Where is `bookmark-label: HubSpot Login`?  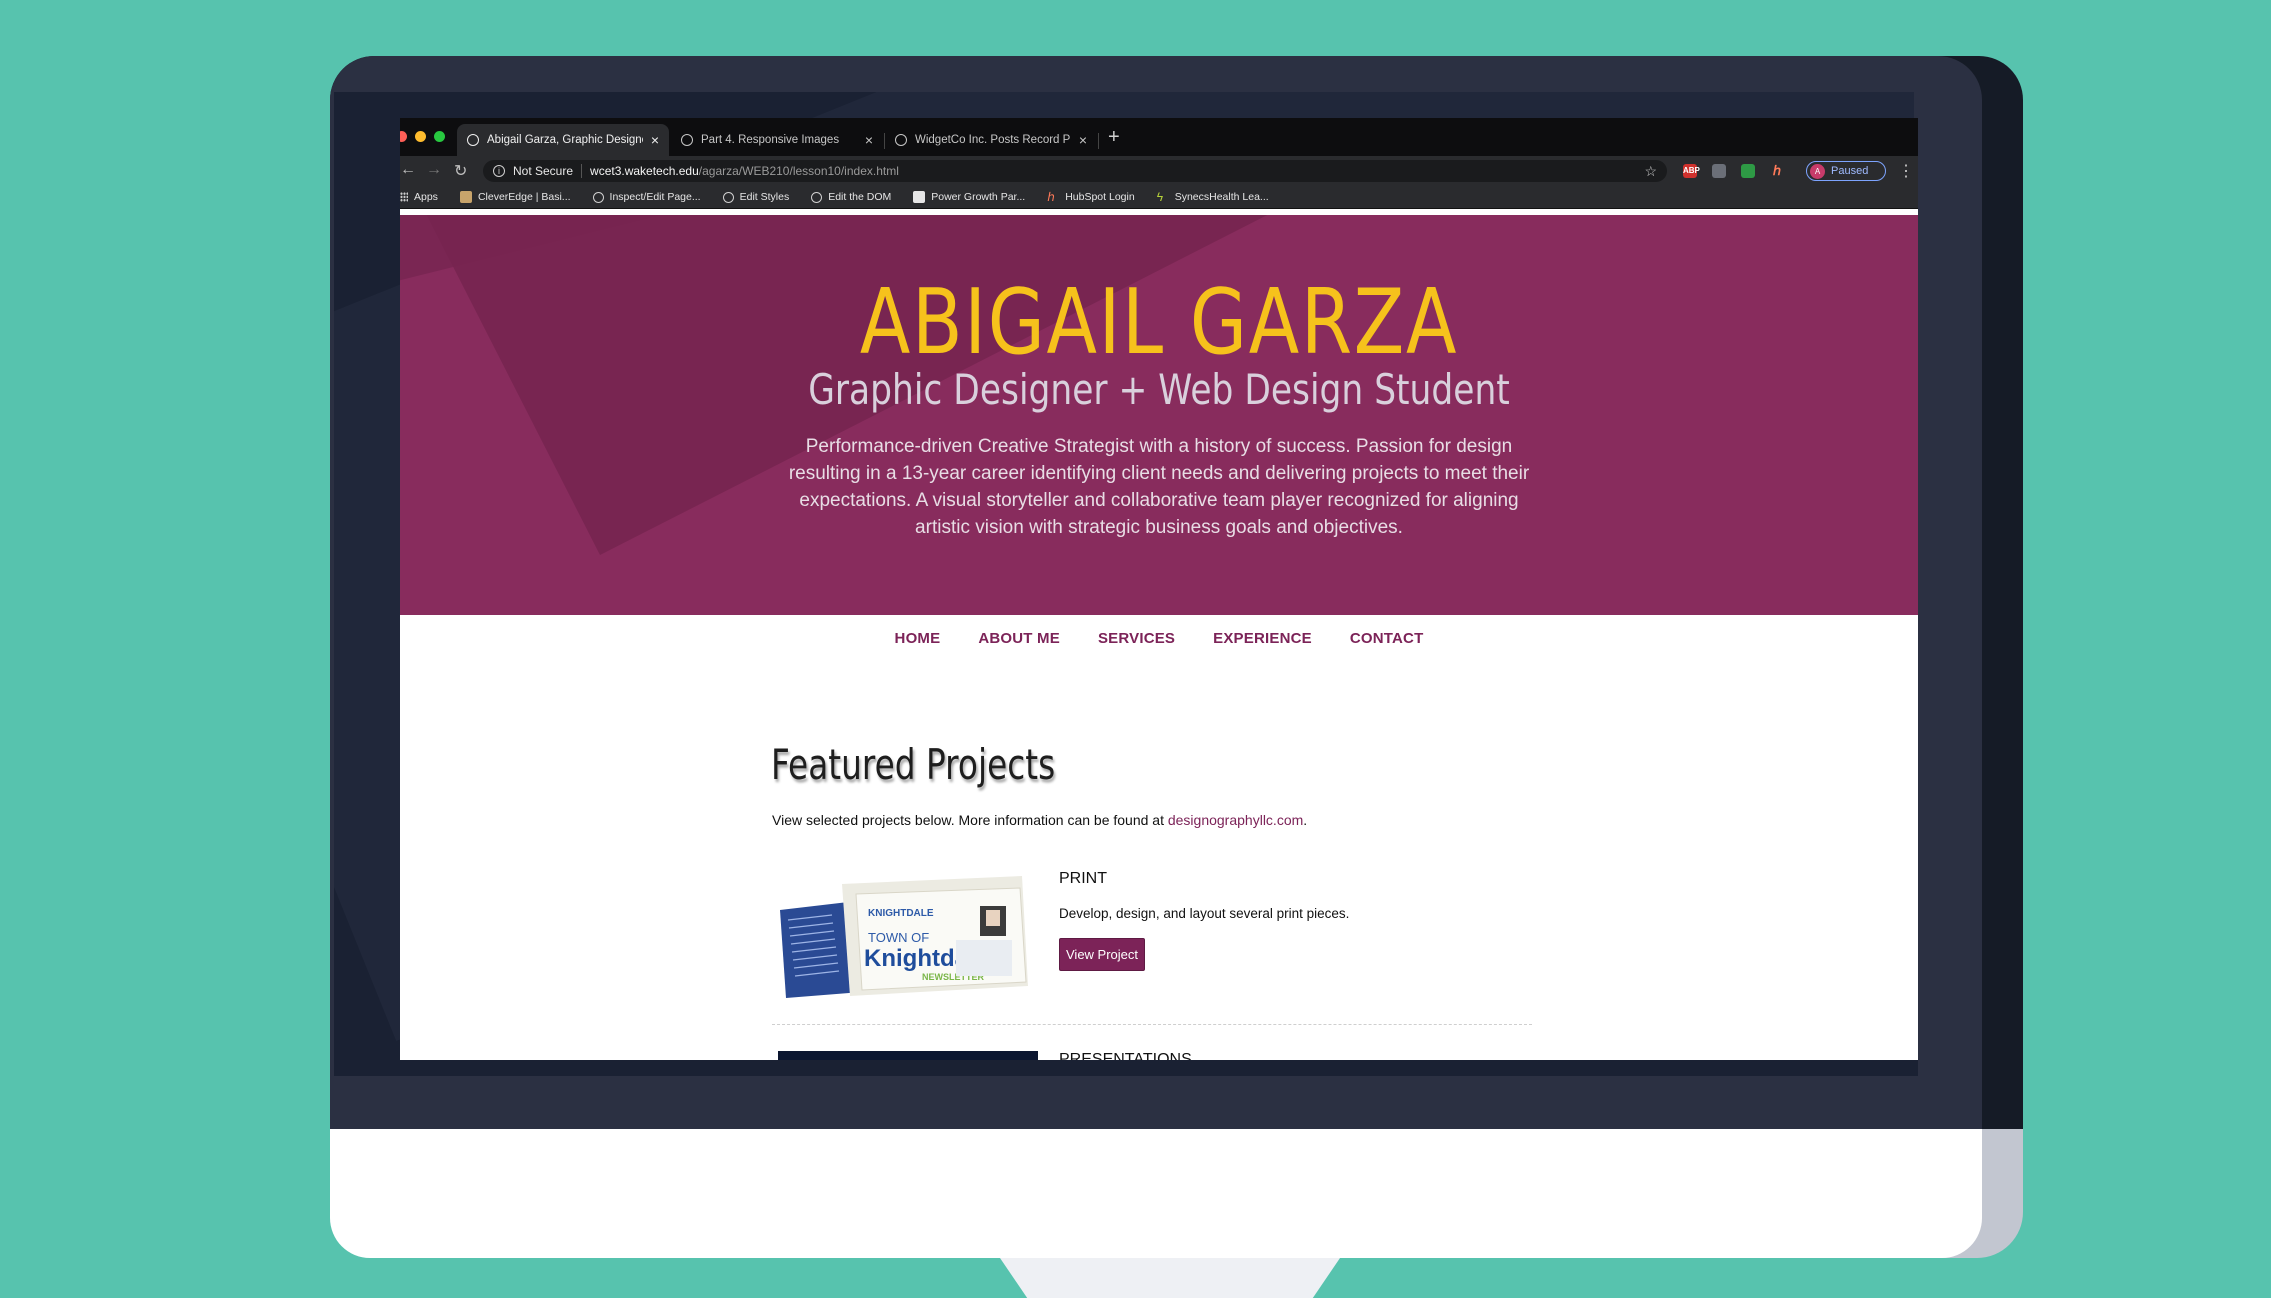
bookmark-label: HubSpot Login is located at coordinates (1100, 197).